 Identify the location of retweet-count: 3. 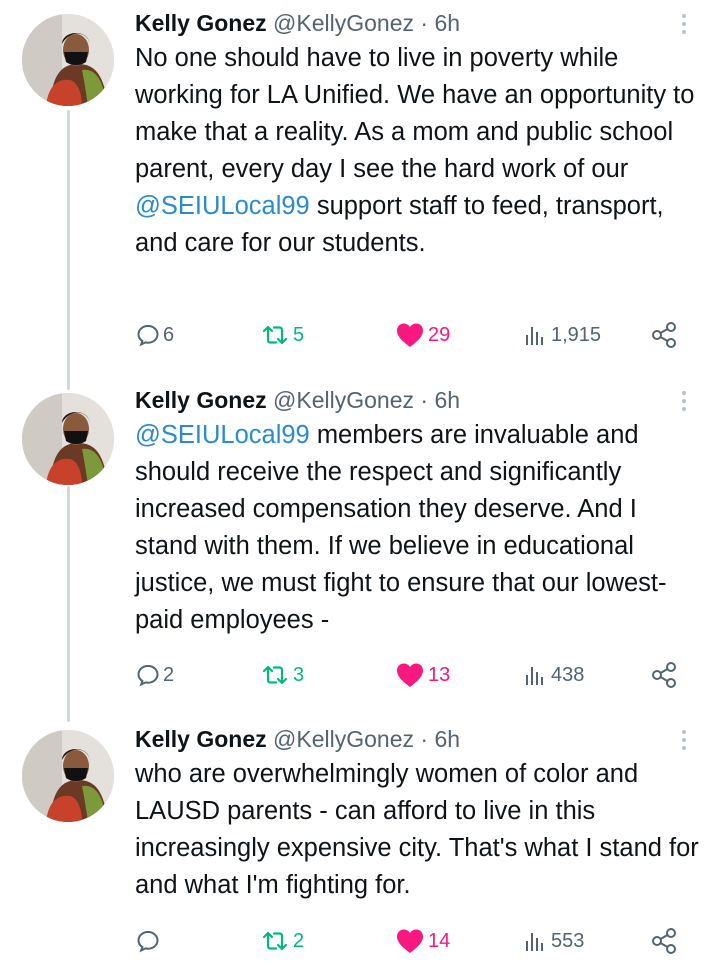
(299, 674).